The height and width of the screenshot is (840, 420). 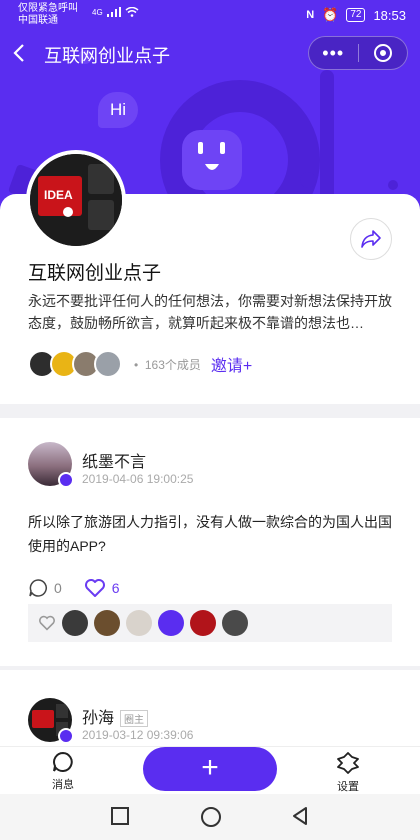 What do you see at coordinates (172, 364) in the screenshot?
I see `member-count-text: 163个成员` at bounding box center [172, 364].